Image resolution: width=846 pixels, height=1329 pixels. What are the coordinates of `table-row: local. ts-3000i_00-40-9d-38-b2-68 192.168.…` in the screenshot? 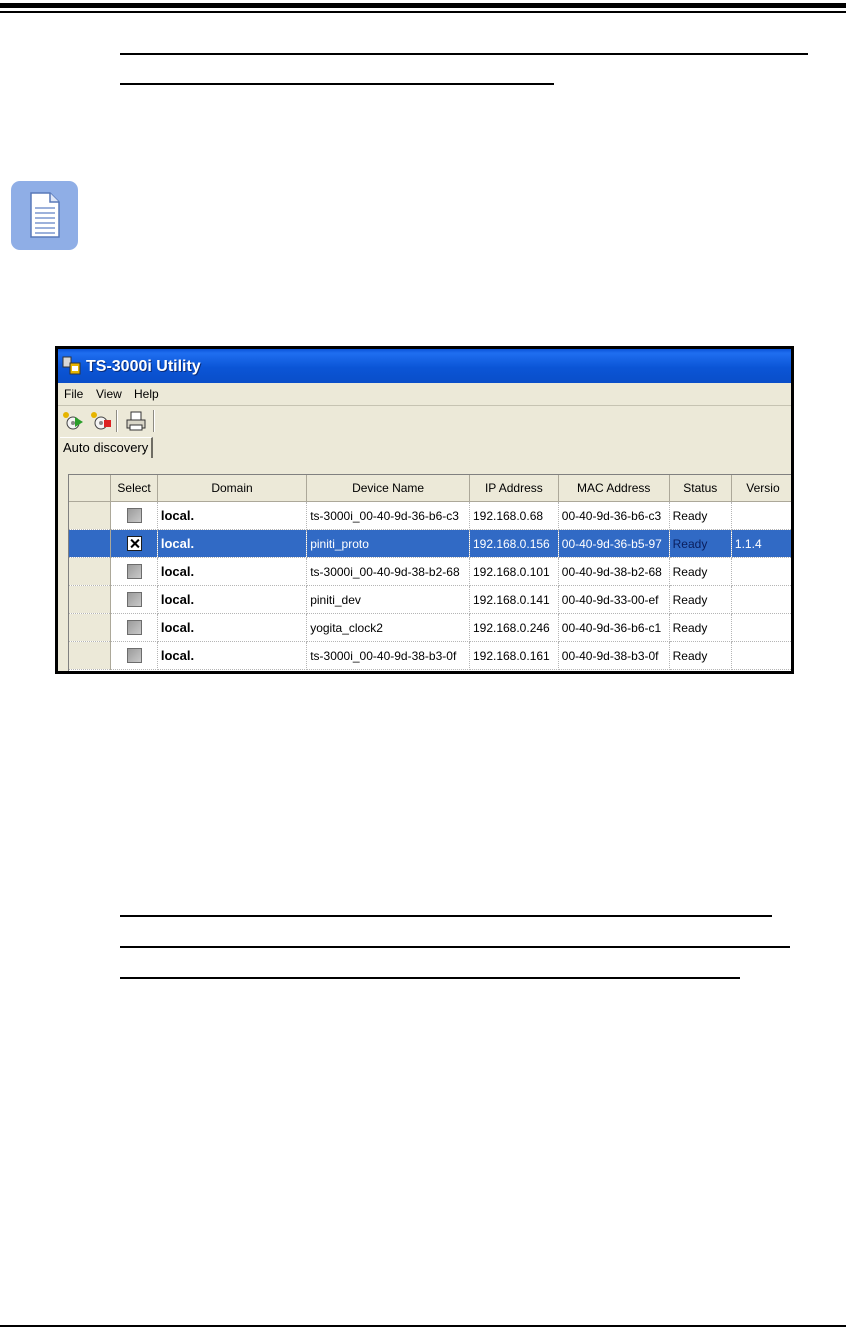 It's located at (430, 571).